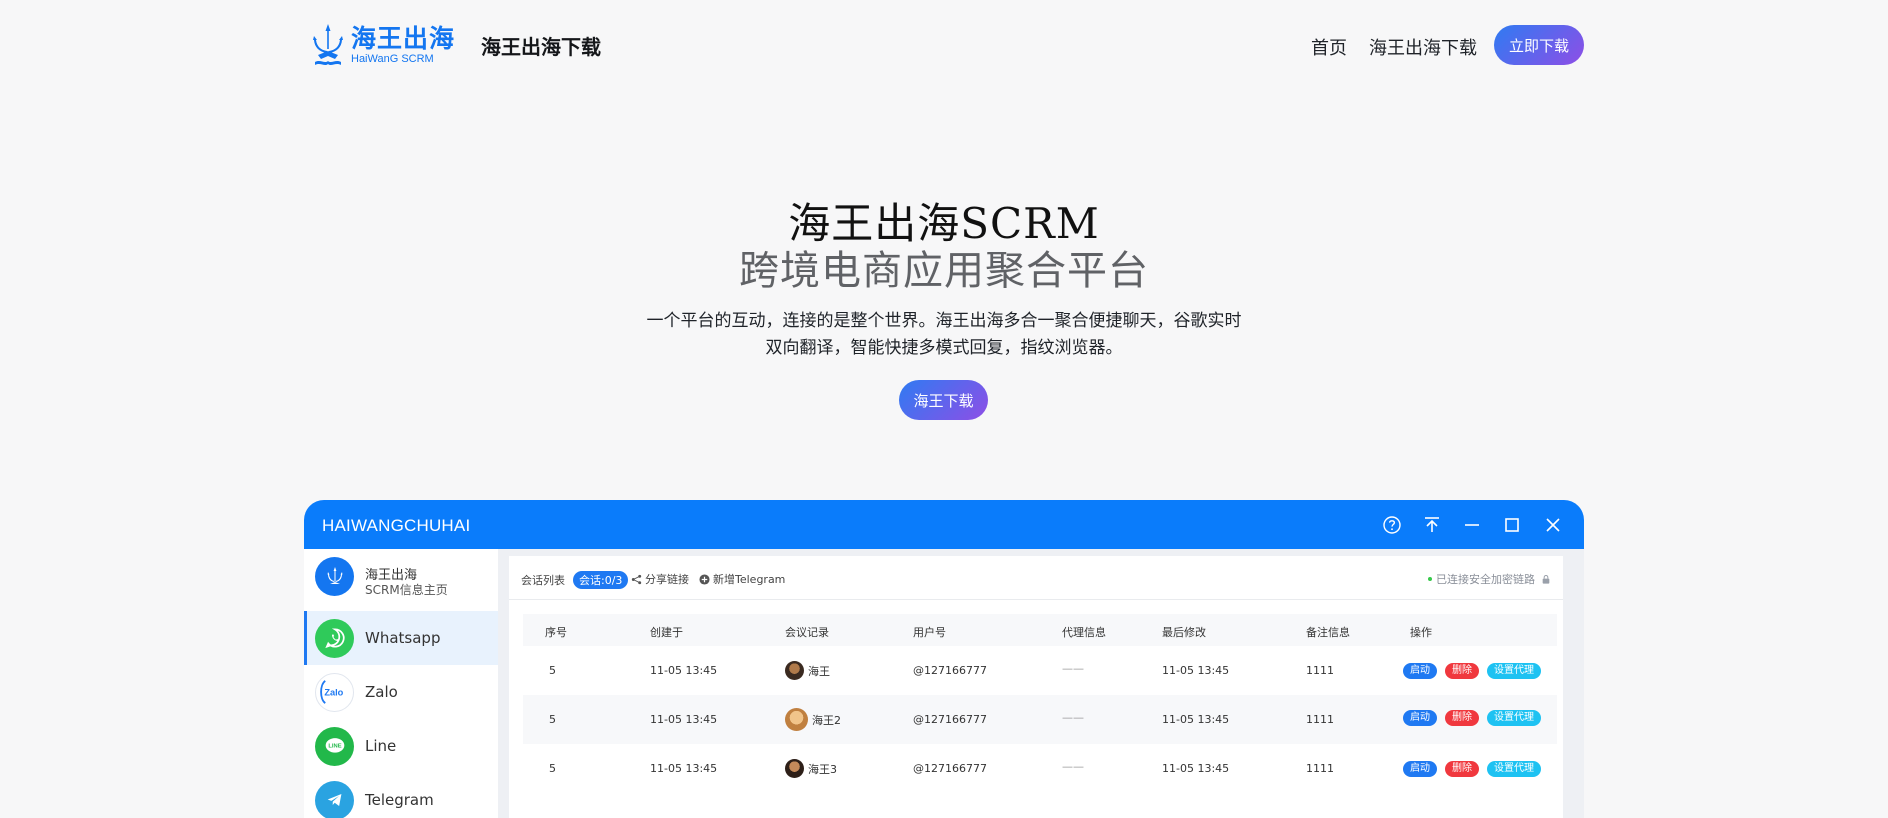 The image size is (1888, 818). What do you see at coordinates (541, 47) in the screenshot?
I see `brand-title: 海王出海下载` at bounding box center [541, 47].